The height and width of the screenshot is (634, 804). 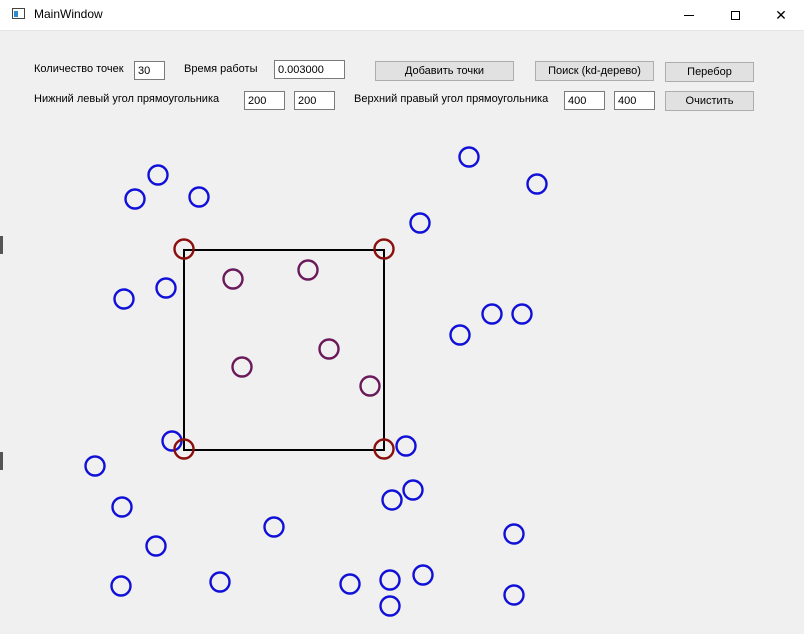 I want to click on upper-right-y-input, so click(x=634, y=100).